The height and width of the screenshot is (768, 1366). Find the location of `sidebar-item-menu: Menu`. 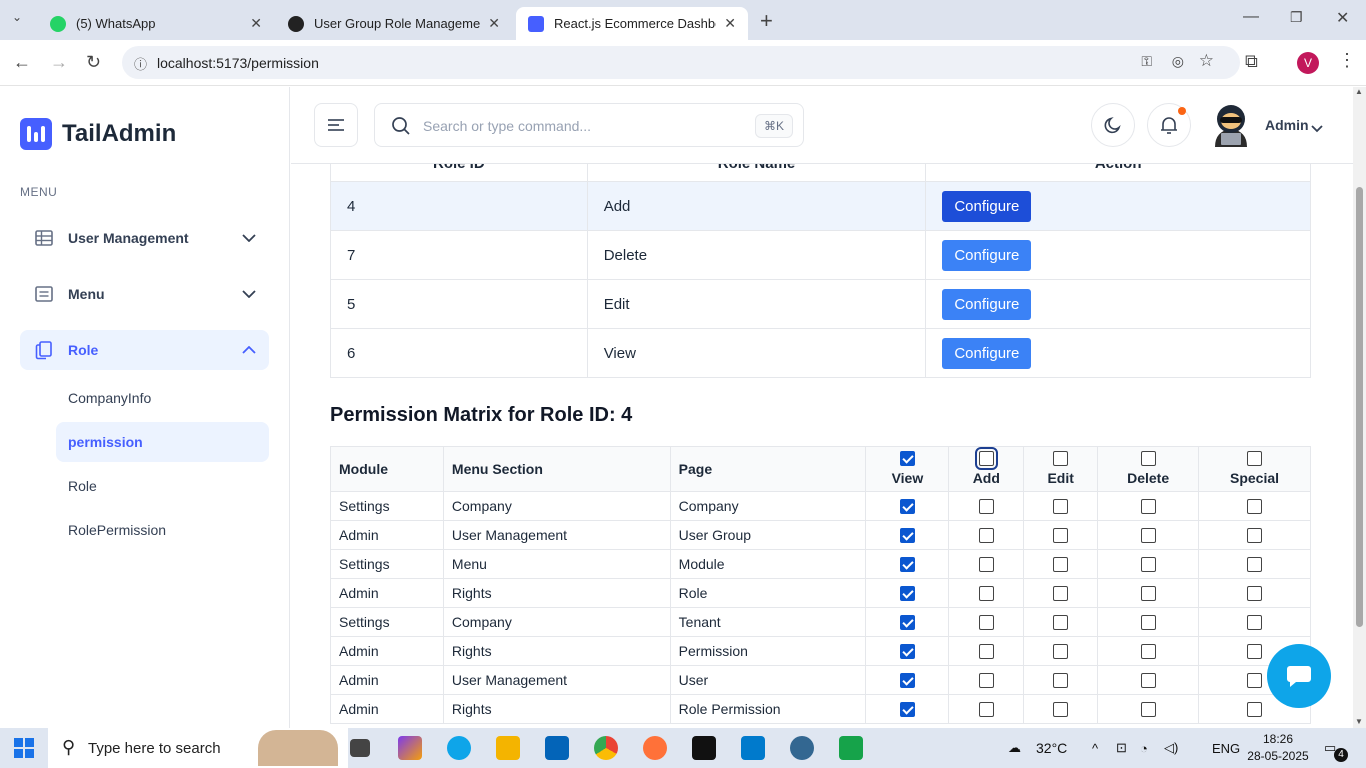

sidebar-item-menu: Menu is located at coordinates (144, 294).